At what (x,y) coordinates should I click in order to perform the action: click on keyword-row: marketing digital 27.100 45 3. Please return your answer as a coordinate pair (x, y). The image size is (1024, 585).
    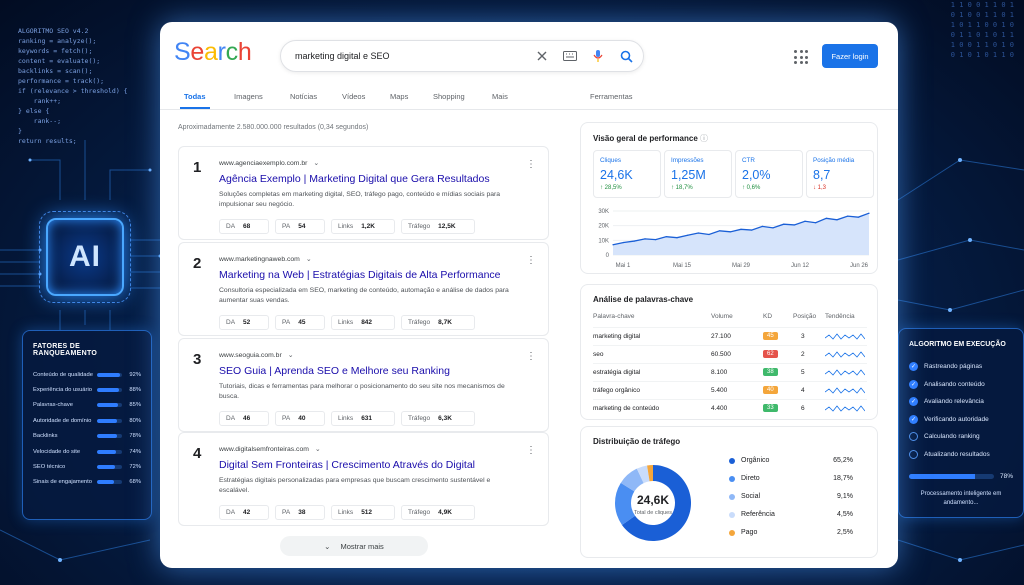
    Looking at the image, I should click on (730, 336).